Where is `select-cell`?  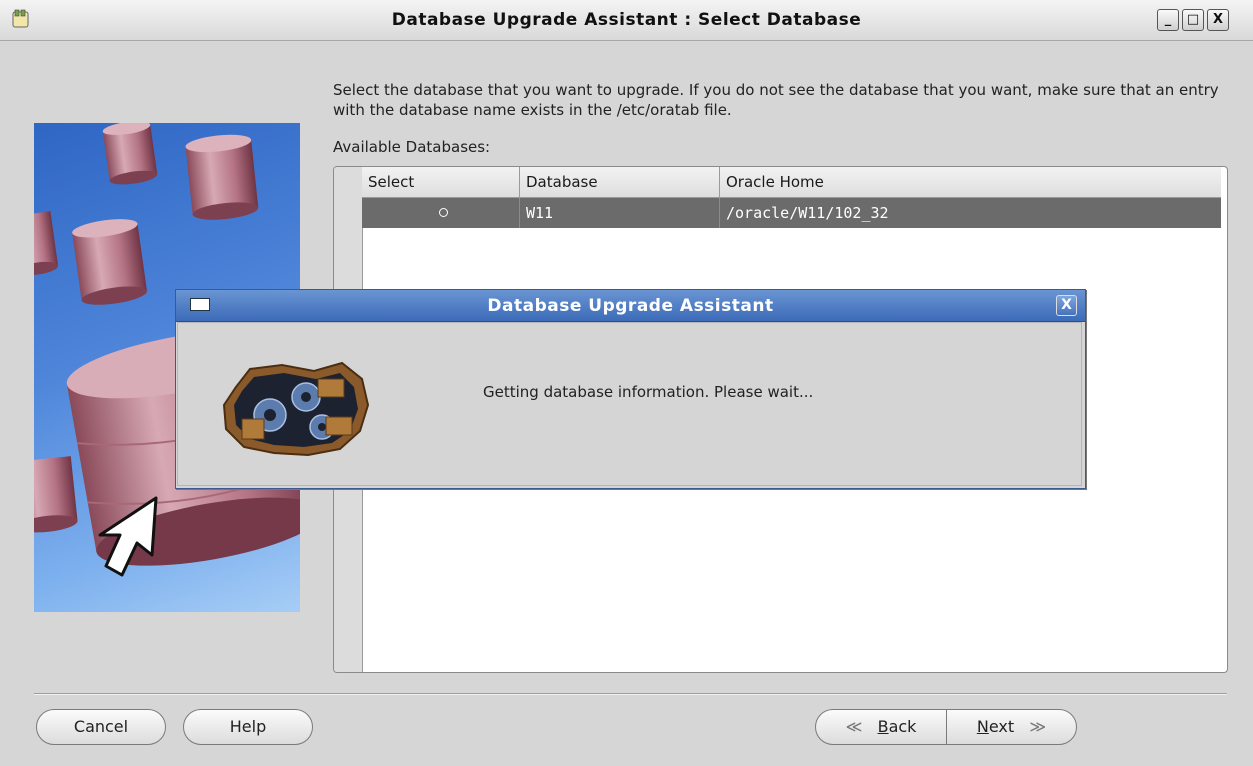 select-cell is located at coordinates (441, 213).